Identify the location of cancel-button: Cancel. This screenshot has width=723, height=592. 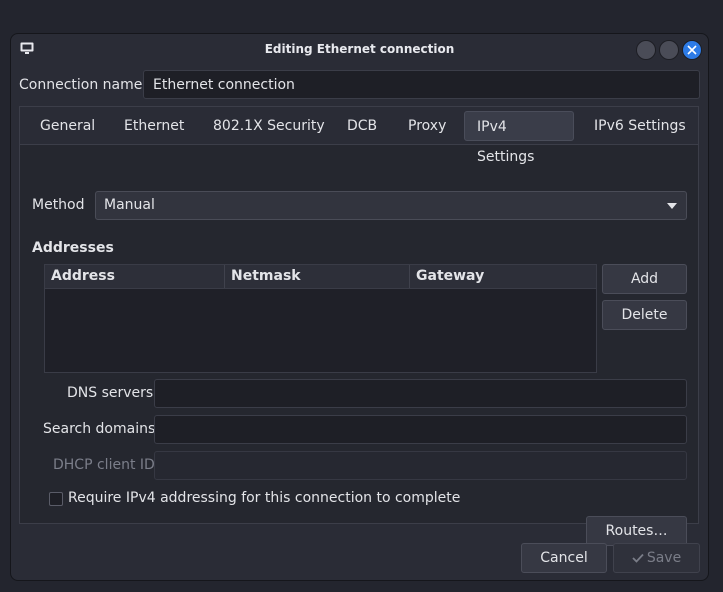
(564, 558).